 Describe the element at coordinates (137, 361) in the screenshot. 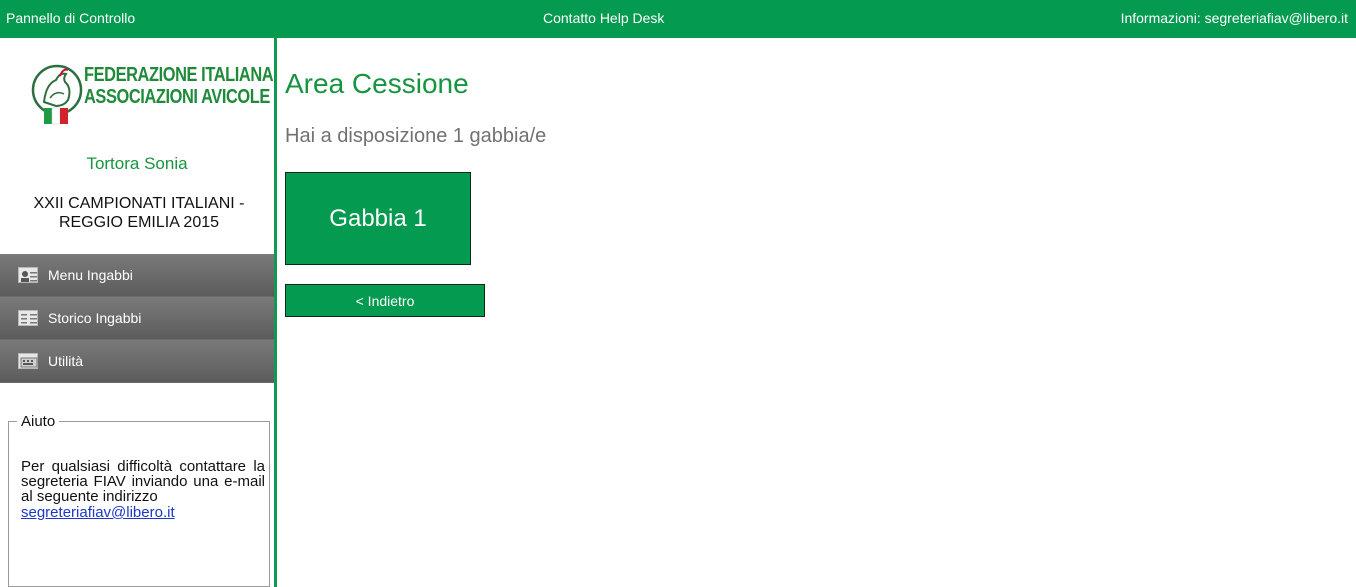

I see `sidebar-item-utilita: Utilità` at that location.